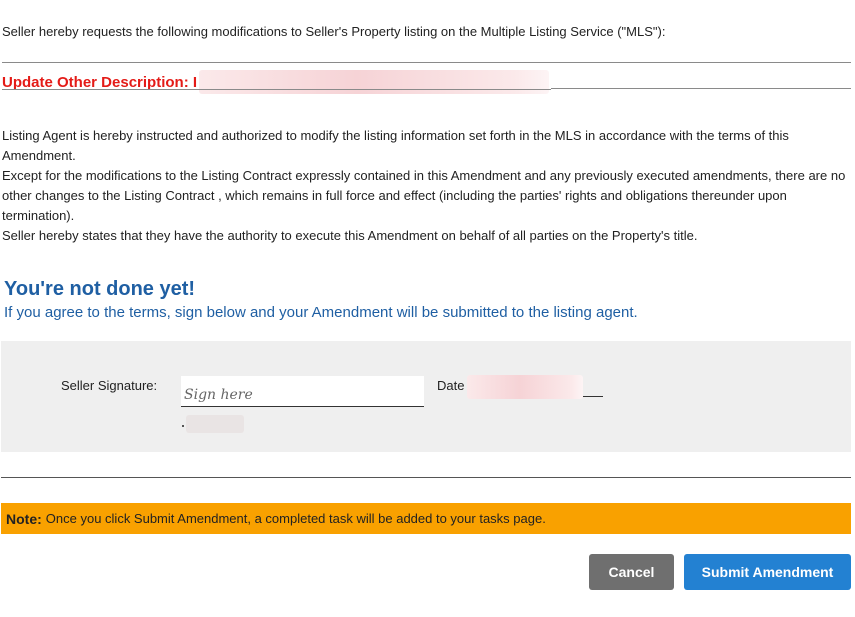  What do you see at coordinates (451, 385) in the screenshot?
I see `date-label: Date` at bounding box center [451, 385].